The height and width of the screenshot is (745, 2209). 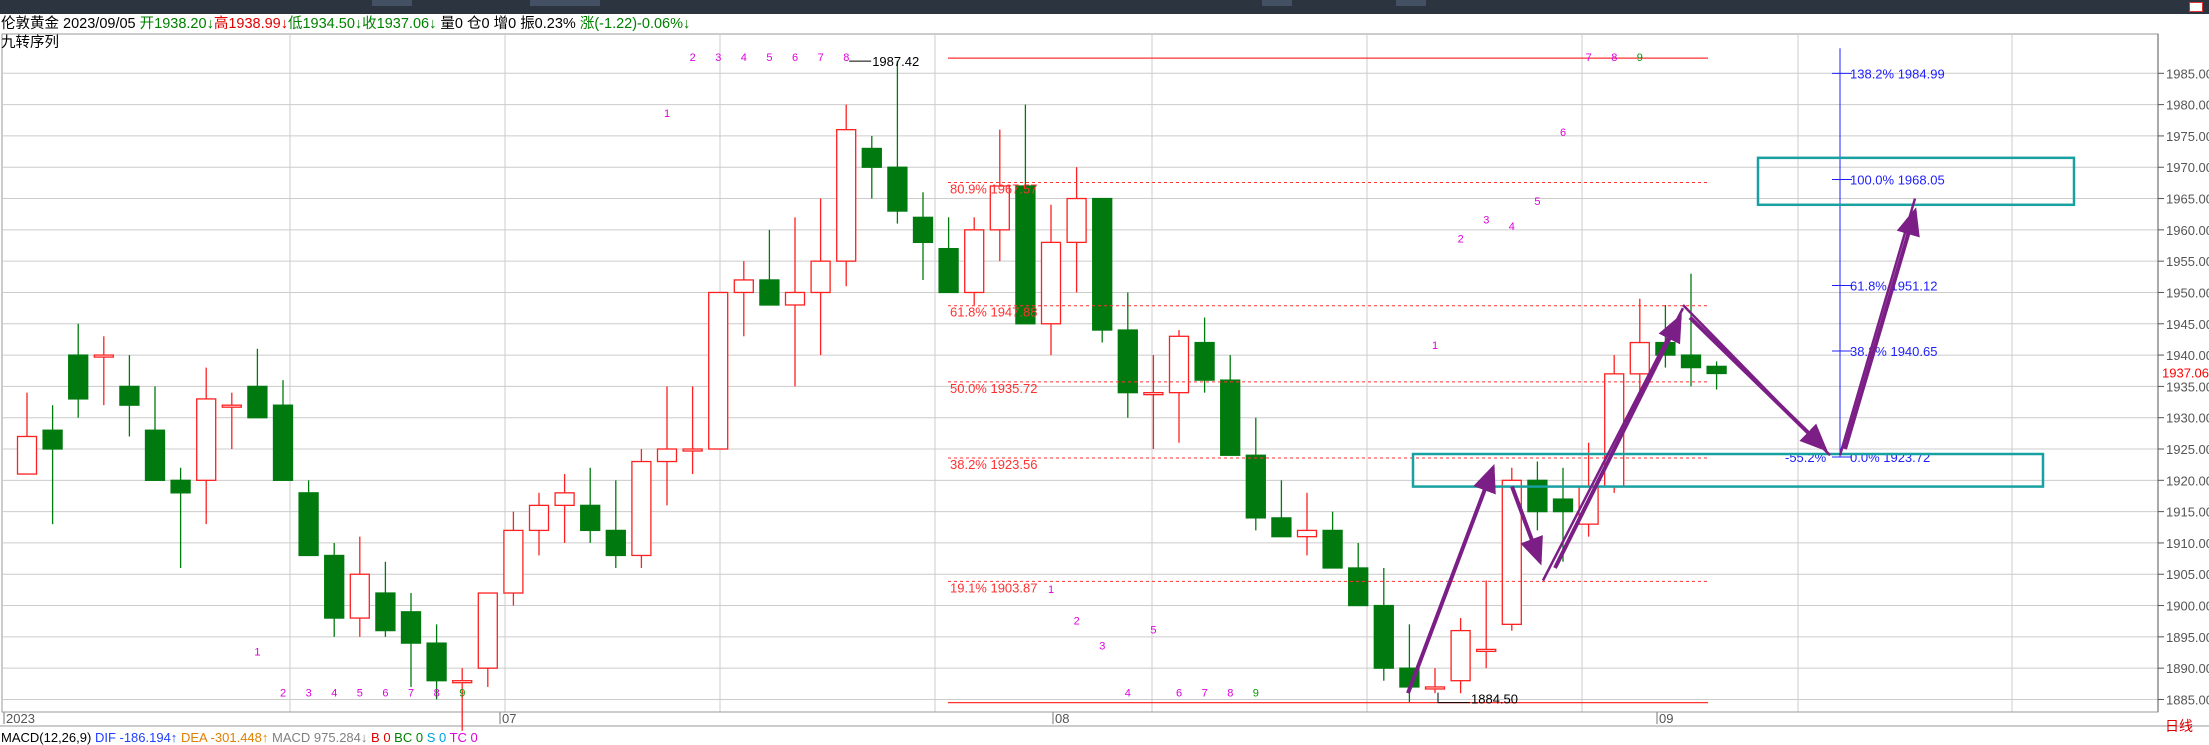 I want to click on open-label: 开, so click(x=147, y=24).